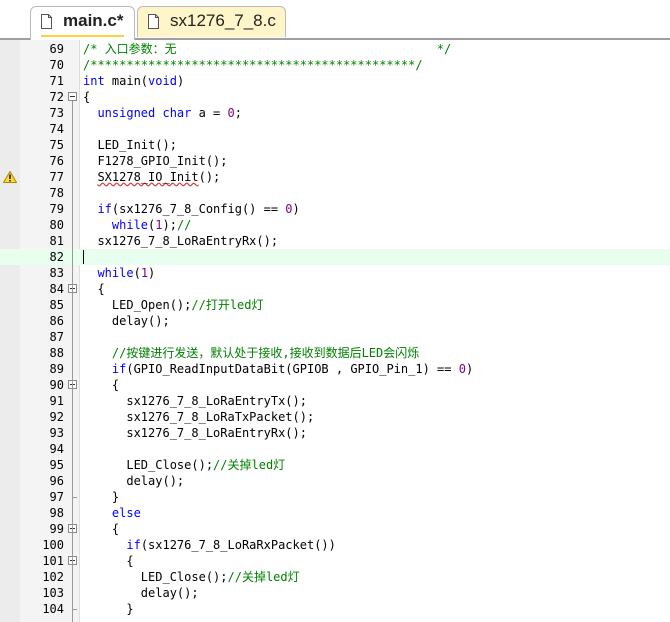  What do you see at coordinates (74, 497) in the screenshot?
I see `fold-end-marker` at bounding box center [74, 497].